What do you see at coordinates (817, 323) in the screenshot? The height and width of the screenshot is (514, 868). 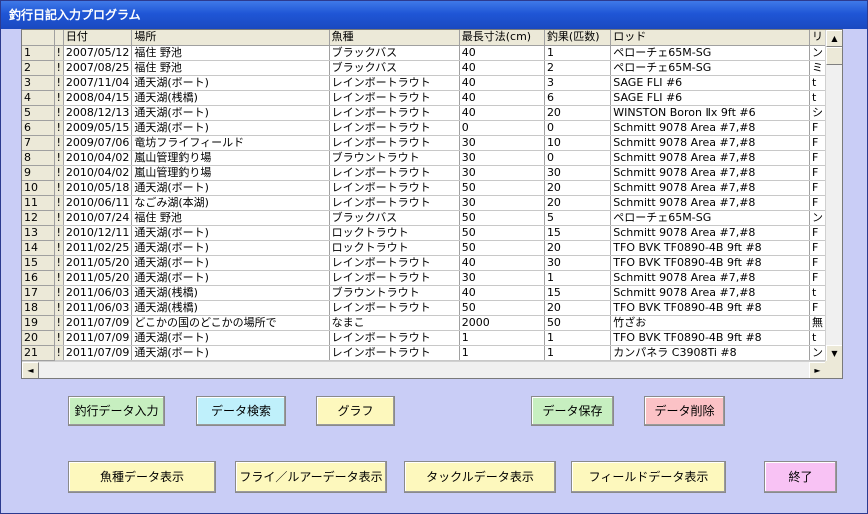 I see `cell-reel: 無` at bounding box center [817, 323].